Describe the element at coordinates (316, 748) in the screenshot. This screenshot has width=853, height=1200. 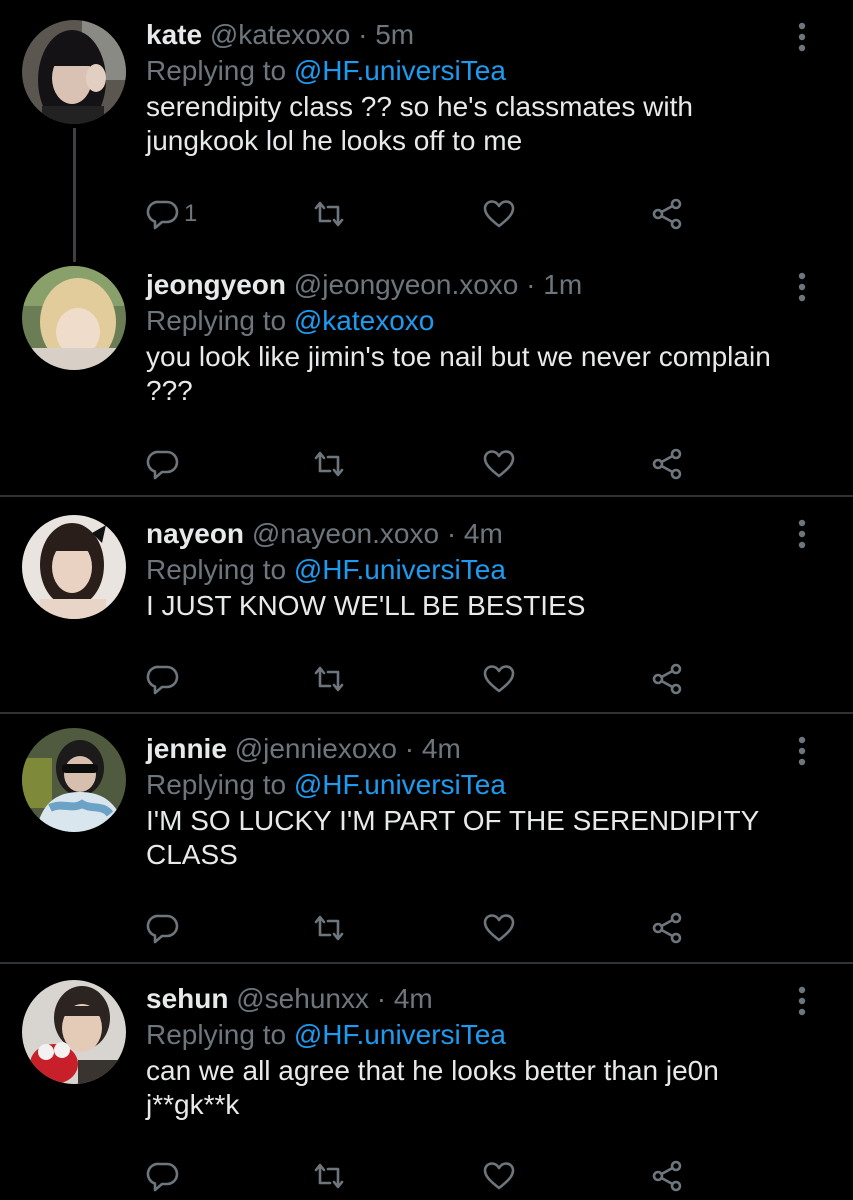
I see `user-handle: @jenniexoxo` at that location.